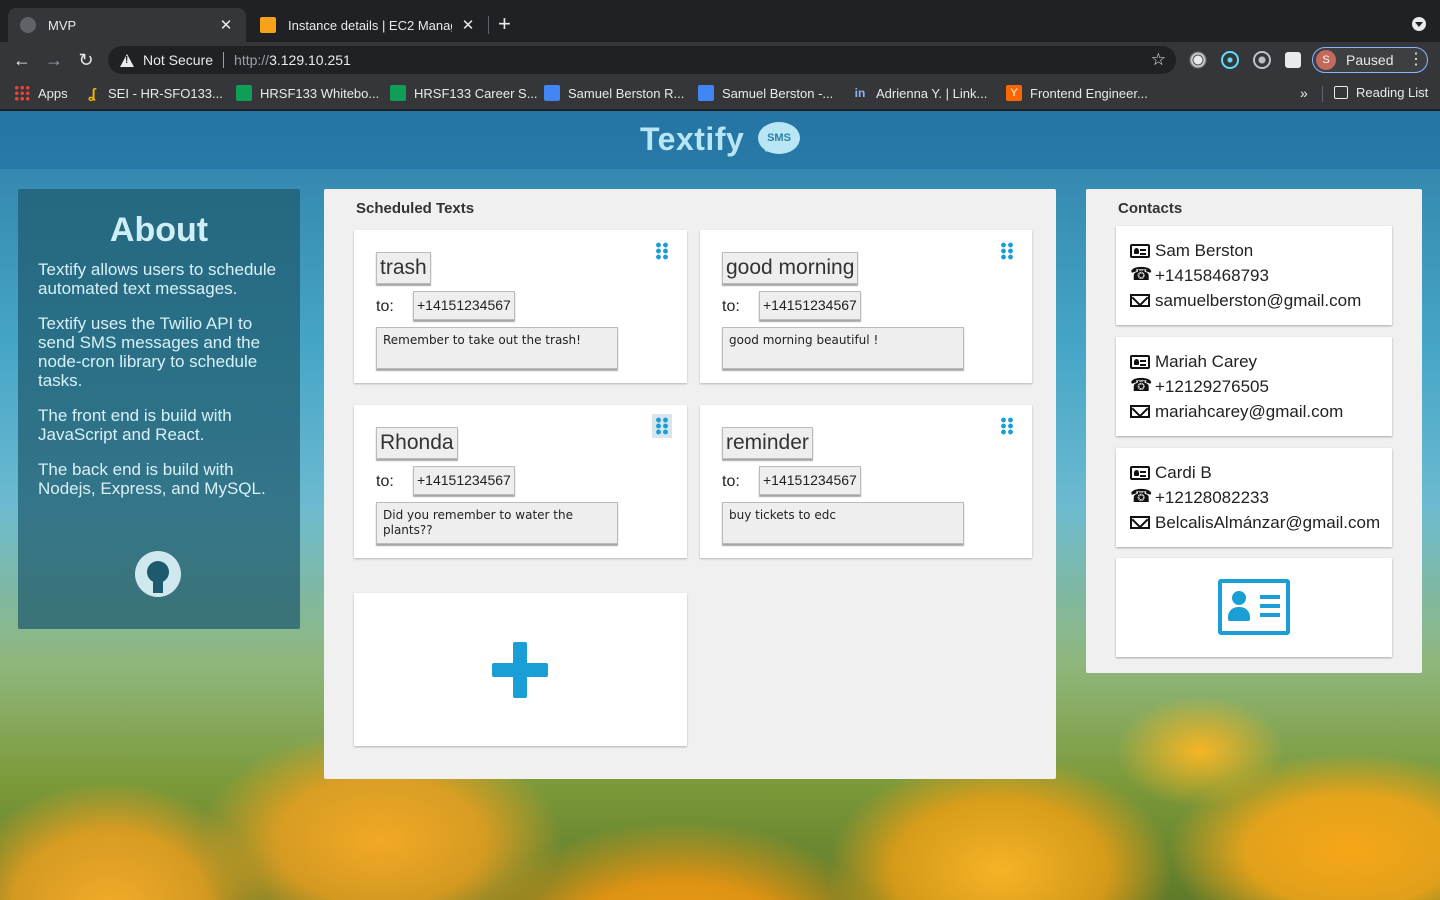 The width and height of the screenshot is (1440, 900). I want to click on text-title-field: Rhonda, so click(417, 443).